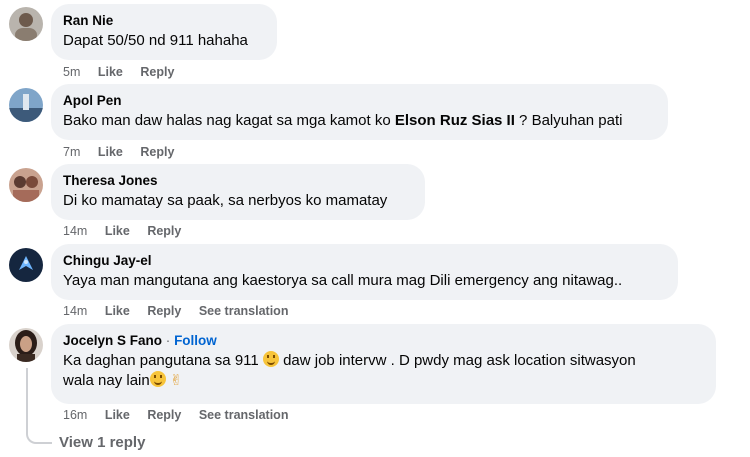 Image resolution: width=750 pixels, height=457 pixels. What do you see at coordinates (455, 120) in the screenshot?
I see `mention-link: Elson Ruz Sias II` at bounding box center [455, 120].